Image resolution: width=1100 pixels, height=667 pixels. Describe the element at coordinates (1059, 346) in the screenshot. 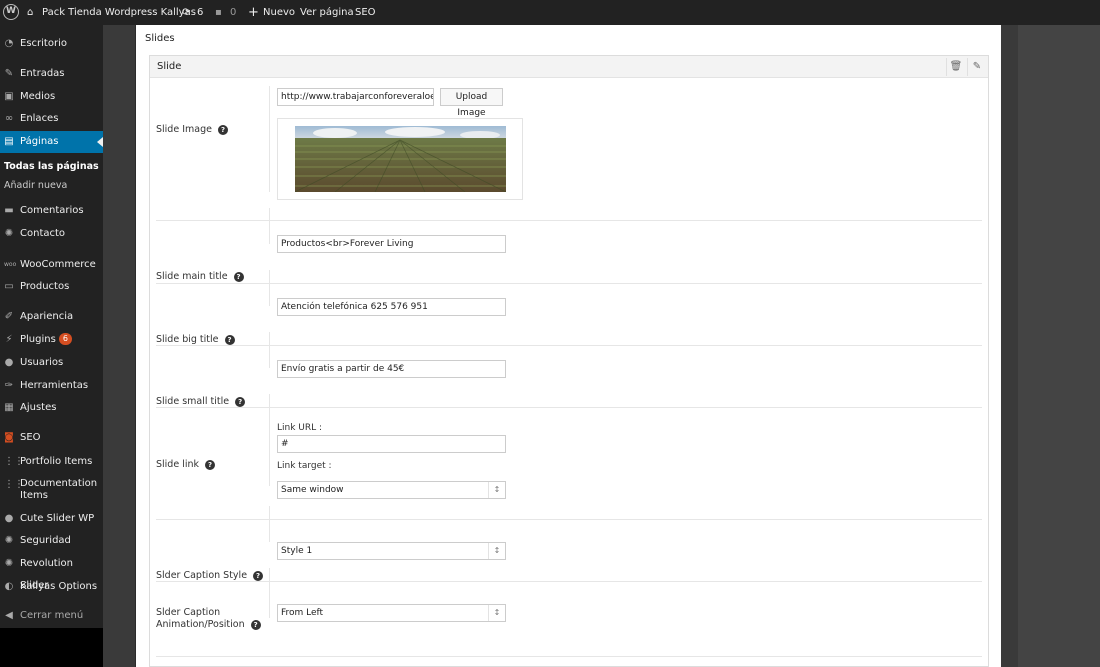

I see `page-background-right` at that location.